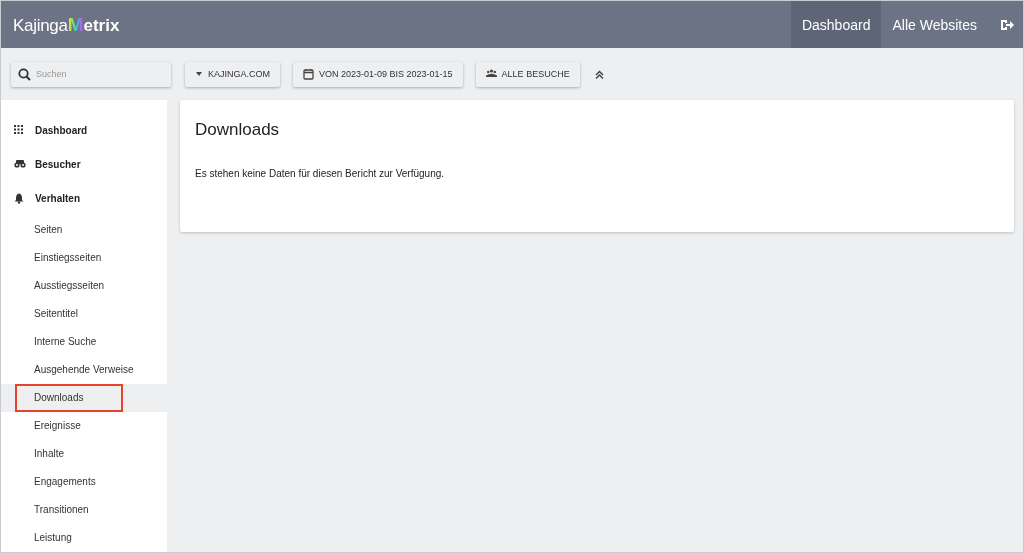 The height and width of the screenshot is (553, 1024). What do you see at coordinates (56, 313) in the screenshot?
I see `sidebar-item: Seitentitel` at bounding box center [56, 313].